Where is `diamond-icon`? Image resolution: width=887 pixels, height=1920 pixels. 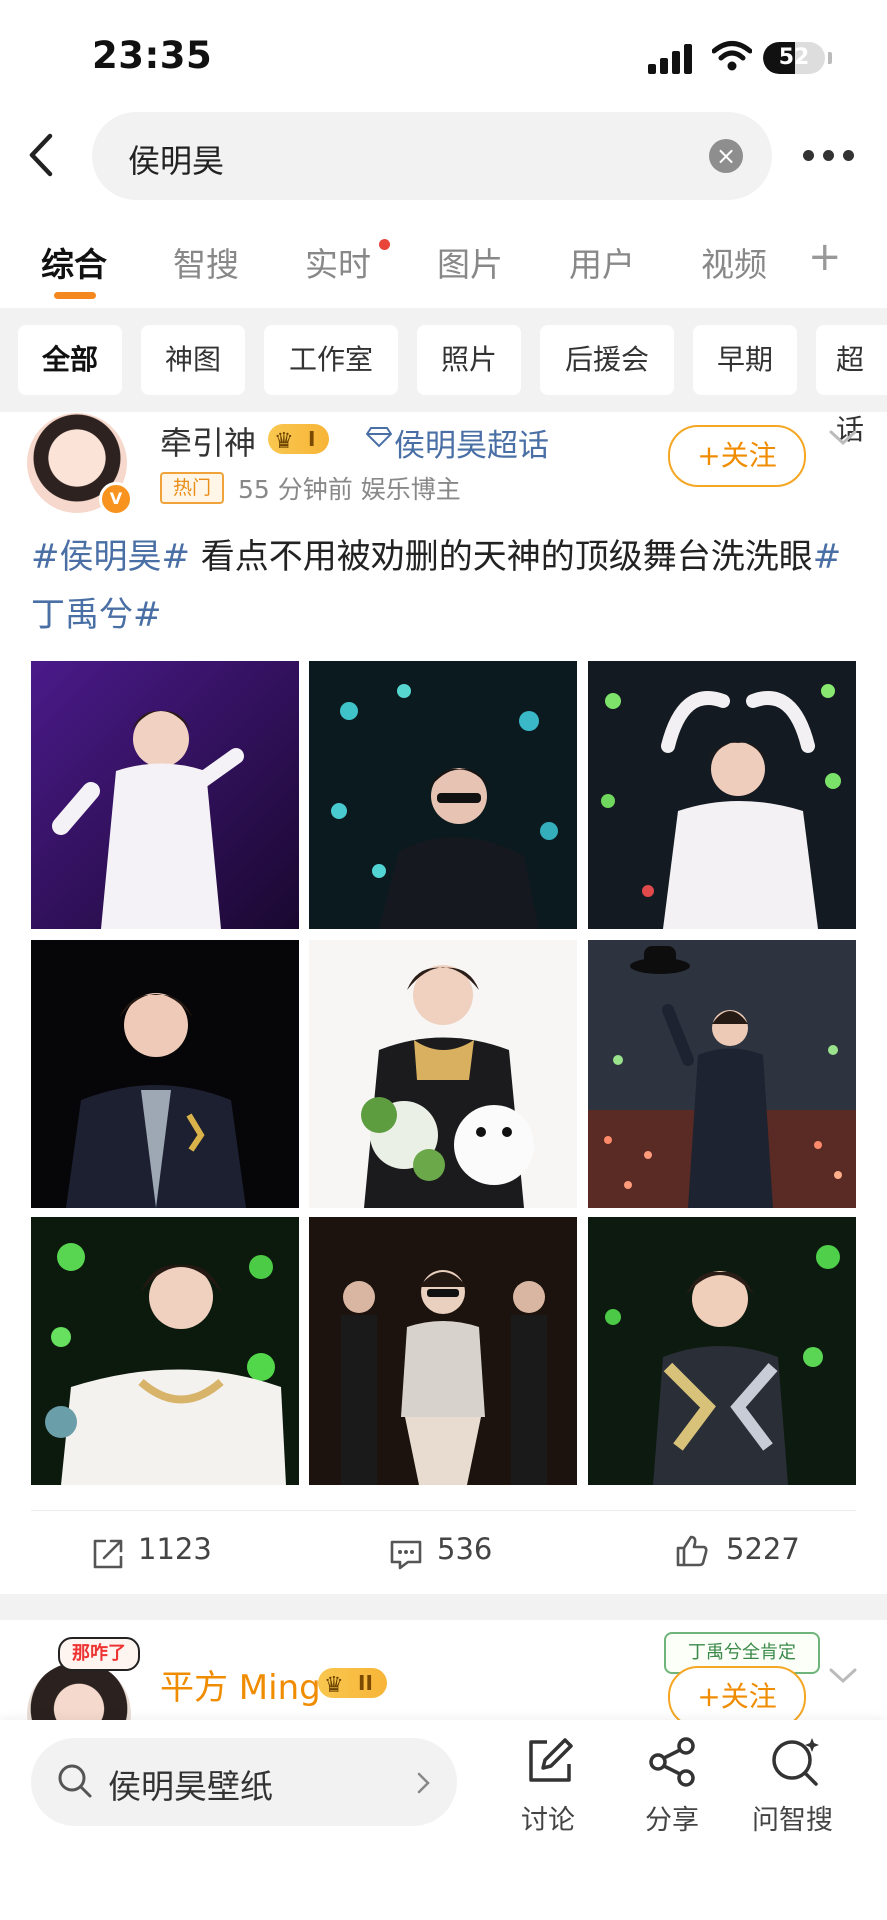
diamond-icon is located at coordinates (379, 437).